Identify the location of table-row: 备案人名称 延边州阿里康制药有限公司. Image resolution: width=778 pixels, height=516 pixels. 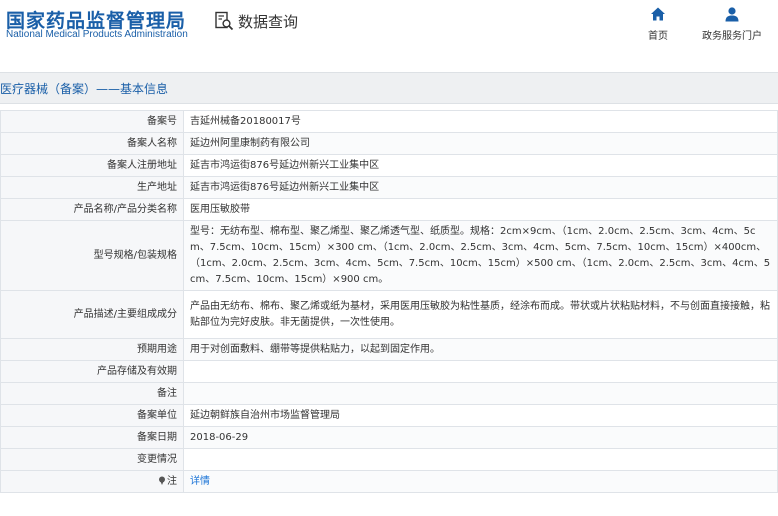
(389, 143).